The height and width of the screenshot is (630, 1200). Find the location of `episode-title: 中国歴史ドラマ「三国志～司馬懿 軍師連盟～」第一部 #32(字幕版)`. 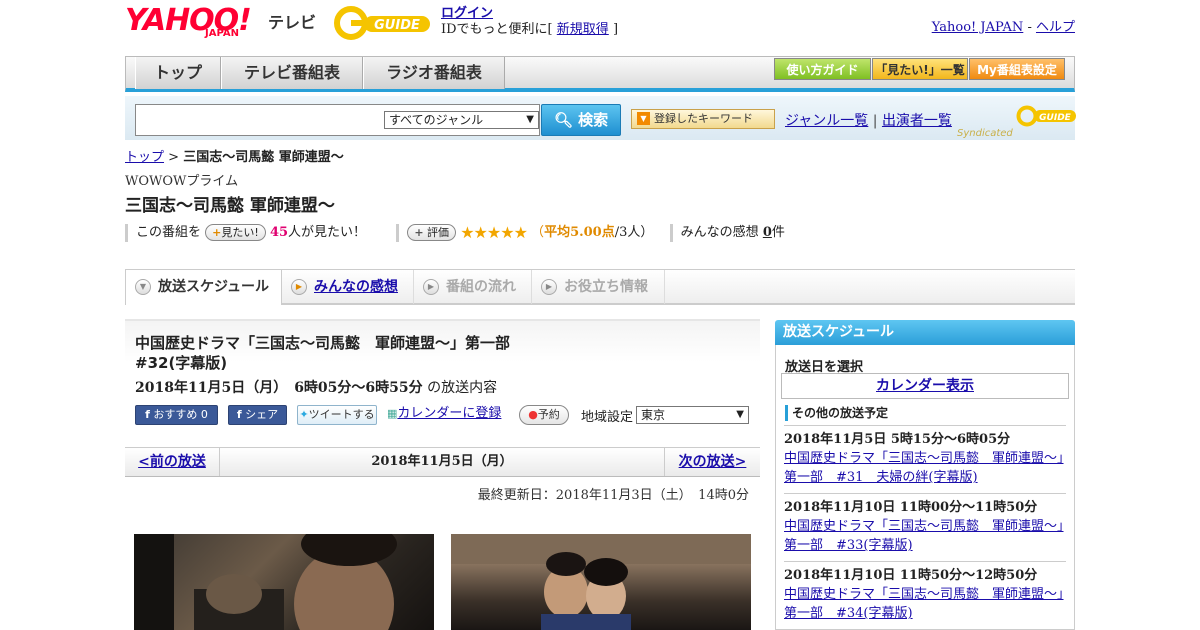

episode-title: 中国歴史ドラマ「三国志～司馬懿 軍師連盟～」第一部 #32(字幕版) is located at coordinates (395, 353).